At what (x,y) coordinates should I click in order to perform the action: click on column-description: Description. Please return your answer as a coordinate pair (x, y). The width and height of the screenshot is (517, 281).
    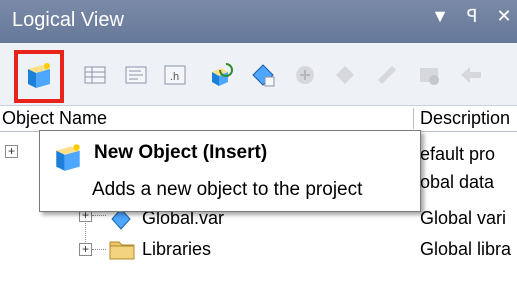
    Looking at the image, I should click on (465, 118).